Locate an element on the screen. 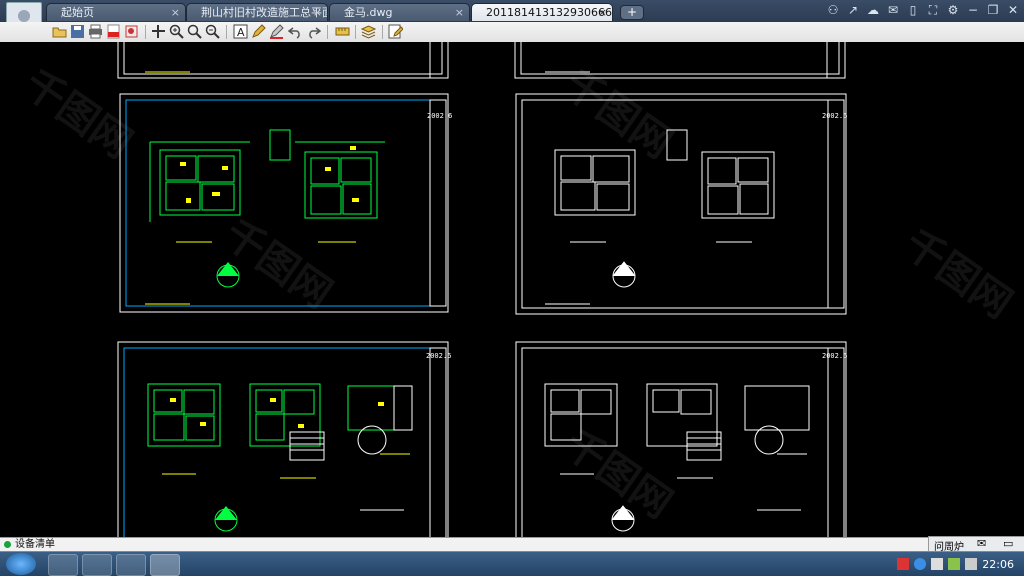 The height and width of the screenshot is (576, 1024). tab-jingshan-drawing: 荆山村旧村改造施工总平面... × is located at coordinates (257, 12).